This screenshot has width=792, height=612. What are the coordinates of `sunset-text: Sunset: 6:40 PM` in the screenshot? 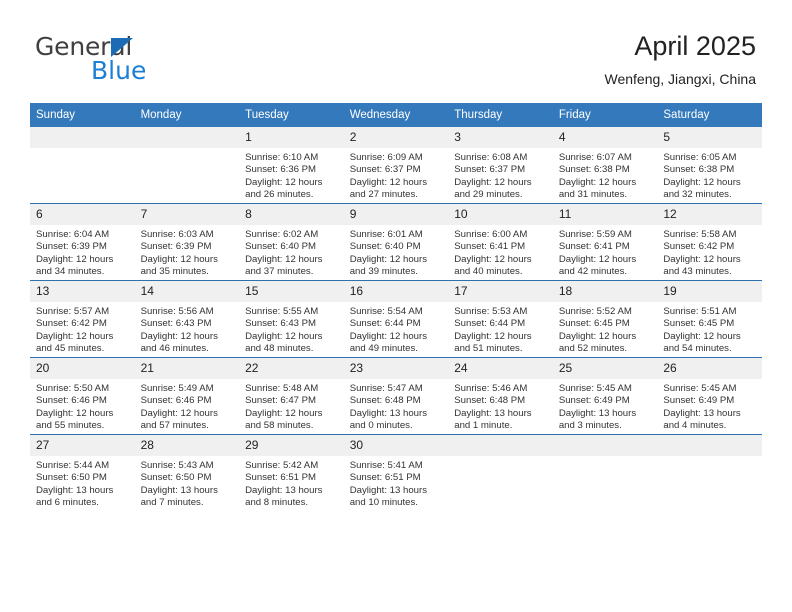 It's located at (281, 247).